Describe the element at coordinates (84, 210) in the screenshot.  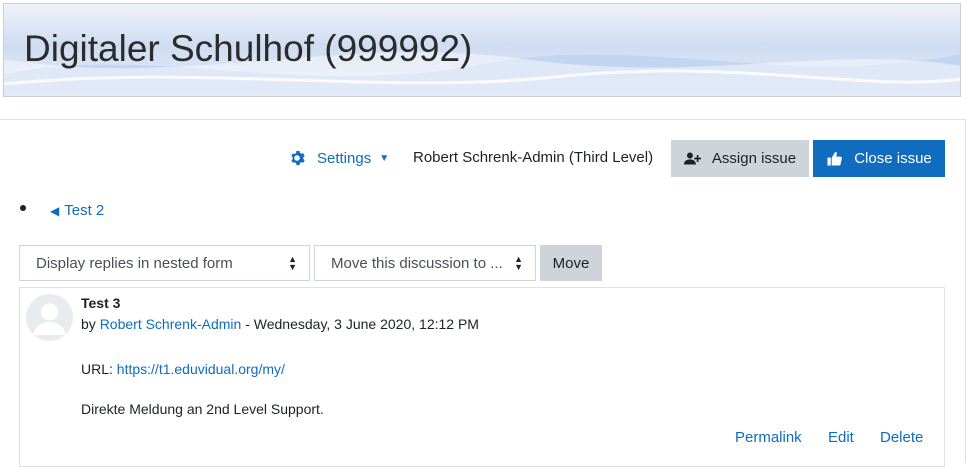
I see `previous-discussion-label: Test 2` at that location.